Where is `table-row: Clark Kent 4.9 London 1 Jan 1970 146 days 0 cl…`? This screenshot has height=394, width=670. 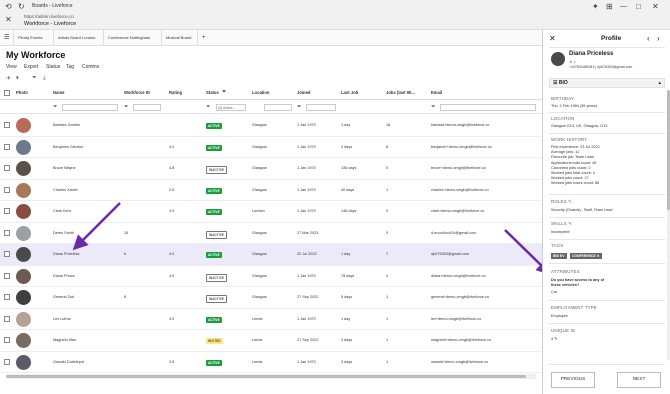
table-row: Clark Kent 4.9 London 1 Jan 1970 146 days 0 cl… is located at coordinates (271, 212).